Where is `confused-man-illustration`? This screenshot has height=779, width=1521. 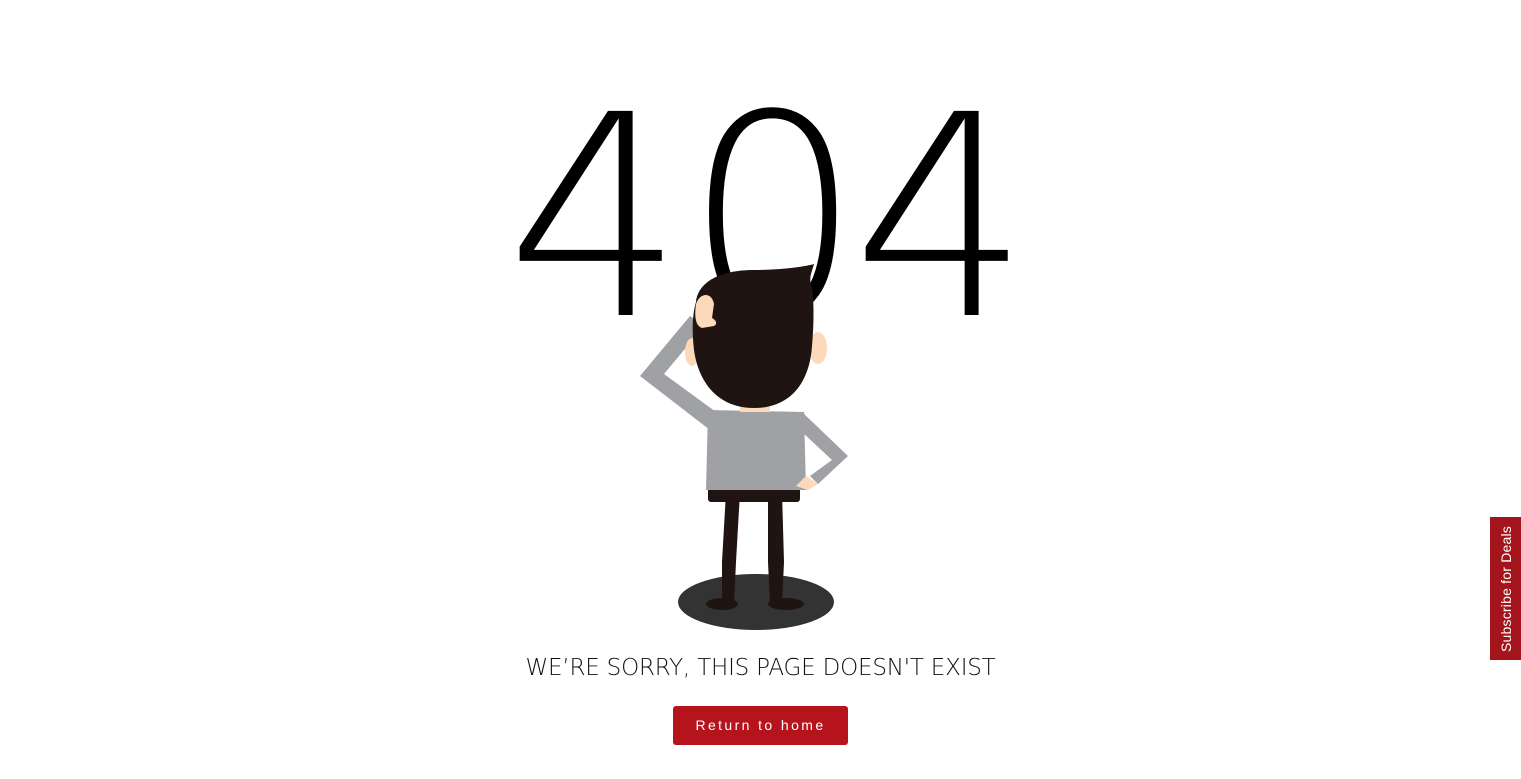 confused-man-illustration is located at coordinates (744, 447).